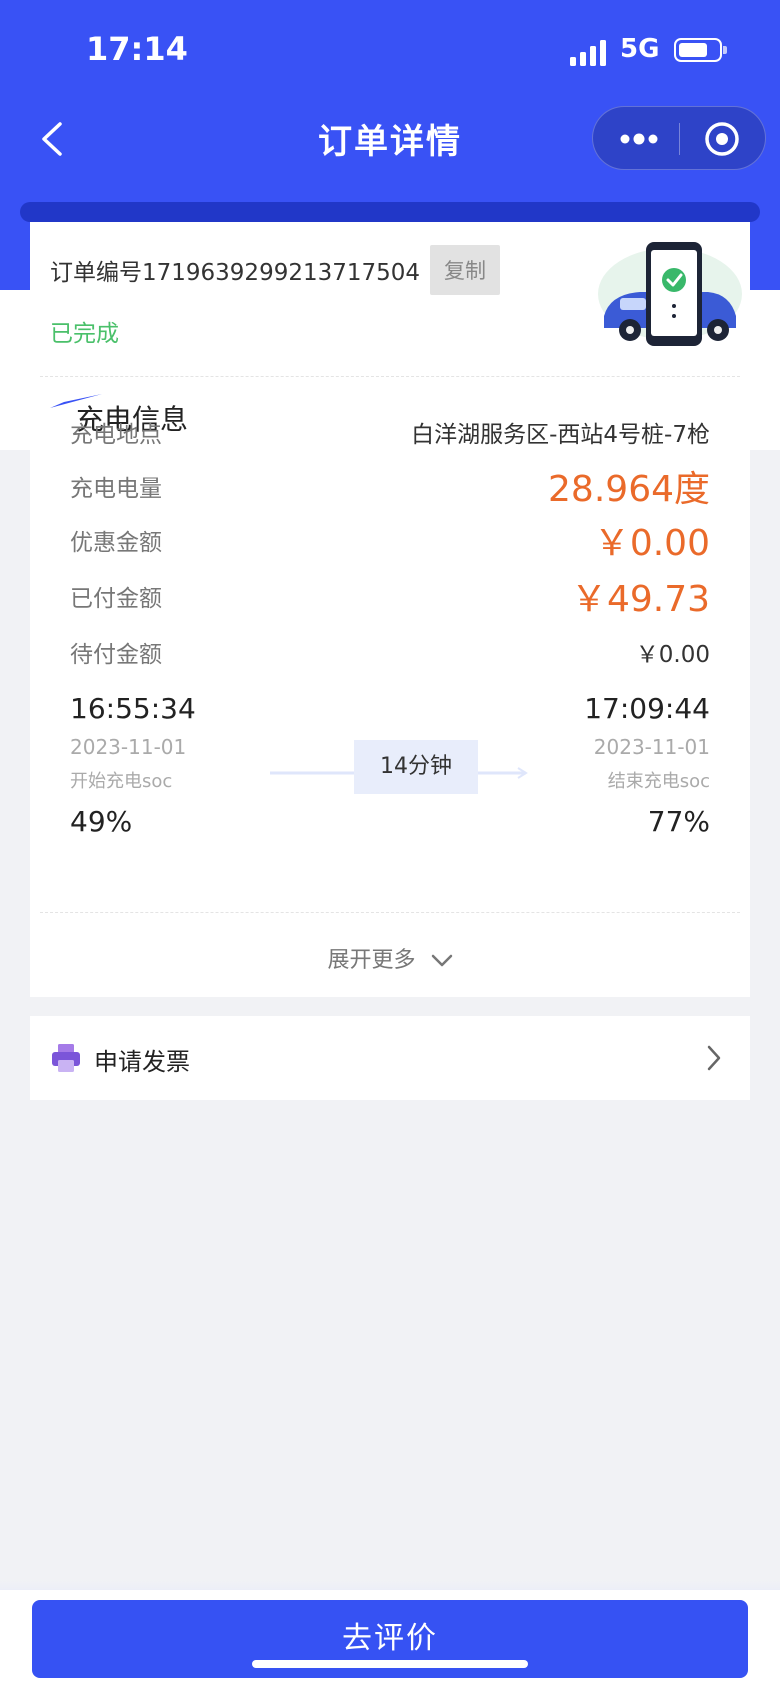 Image resolution: width=780 pixels, height=1688 pixels. What do you see at coordinates (700, 50) in the screenshot?
I see `battery-icon` at bounding box center [700, 50].